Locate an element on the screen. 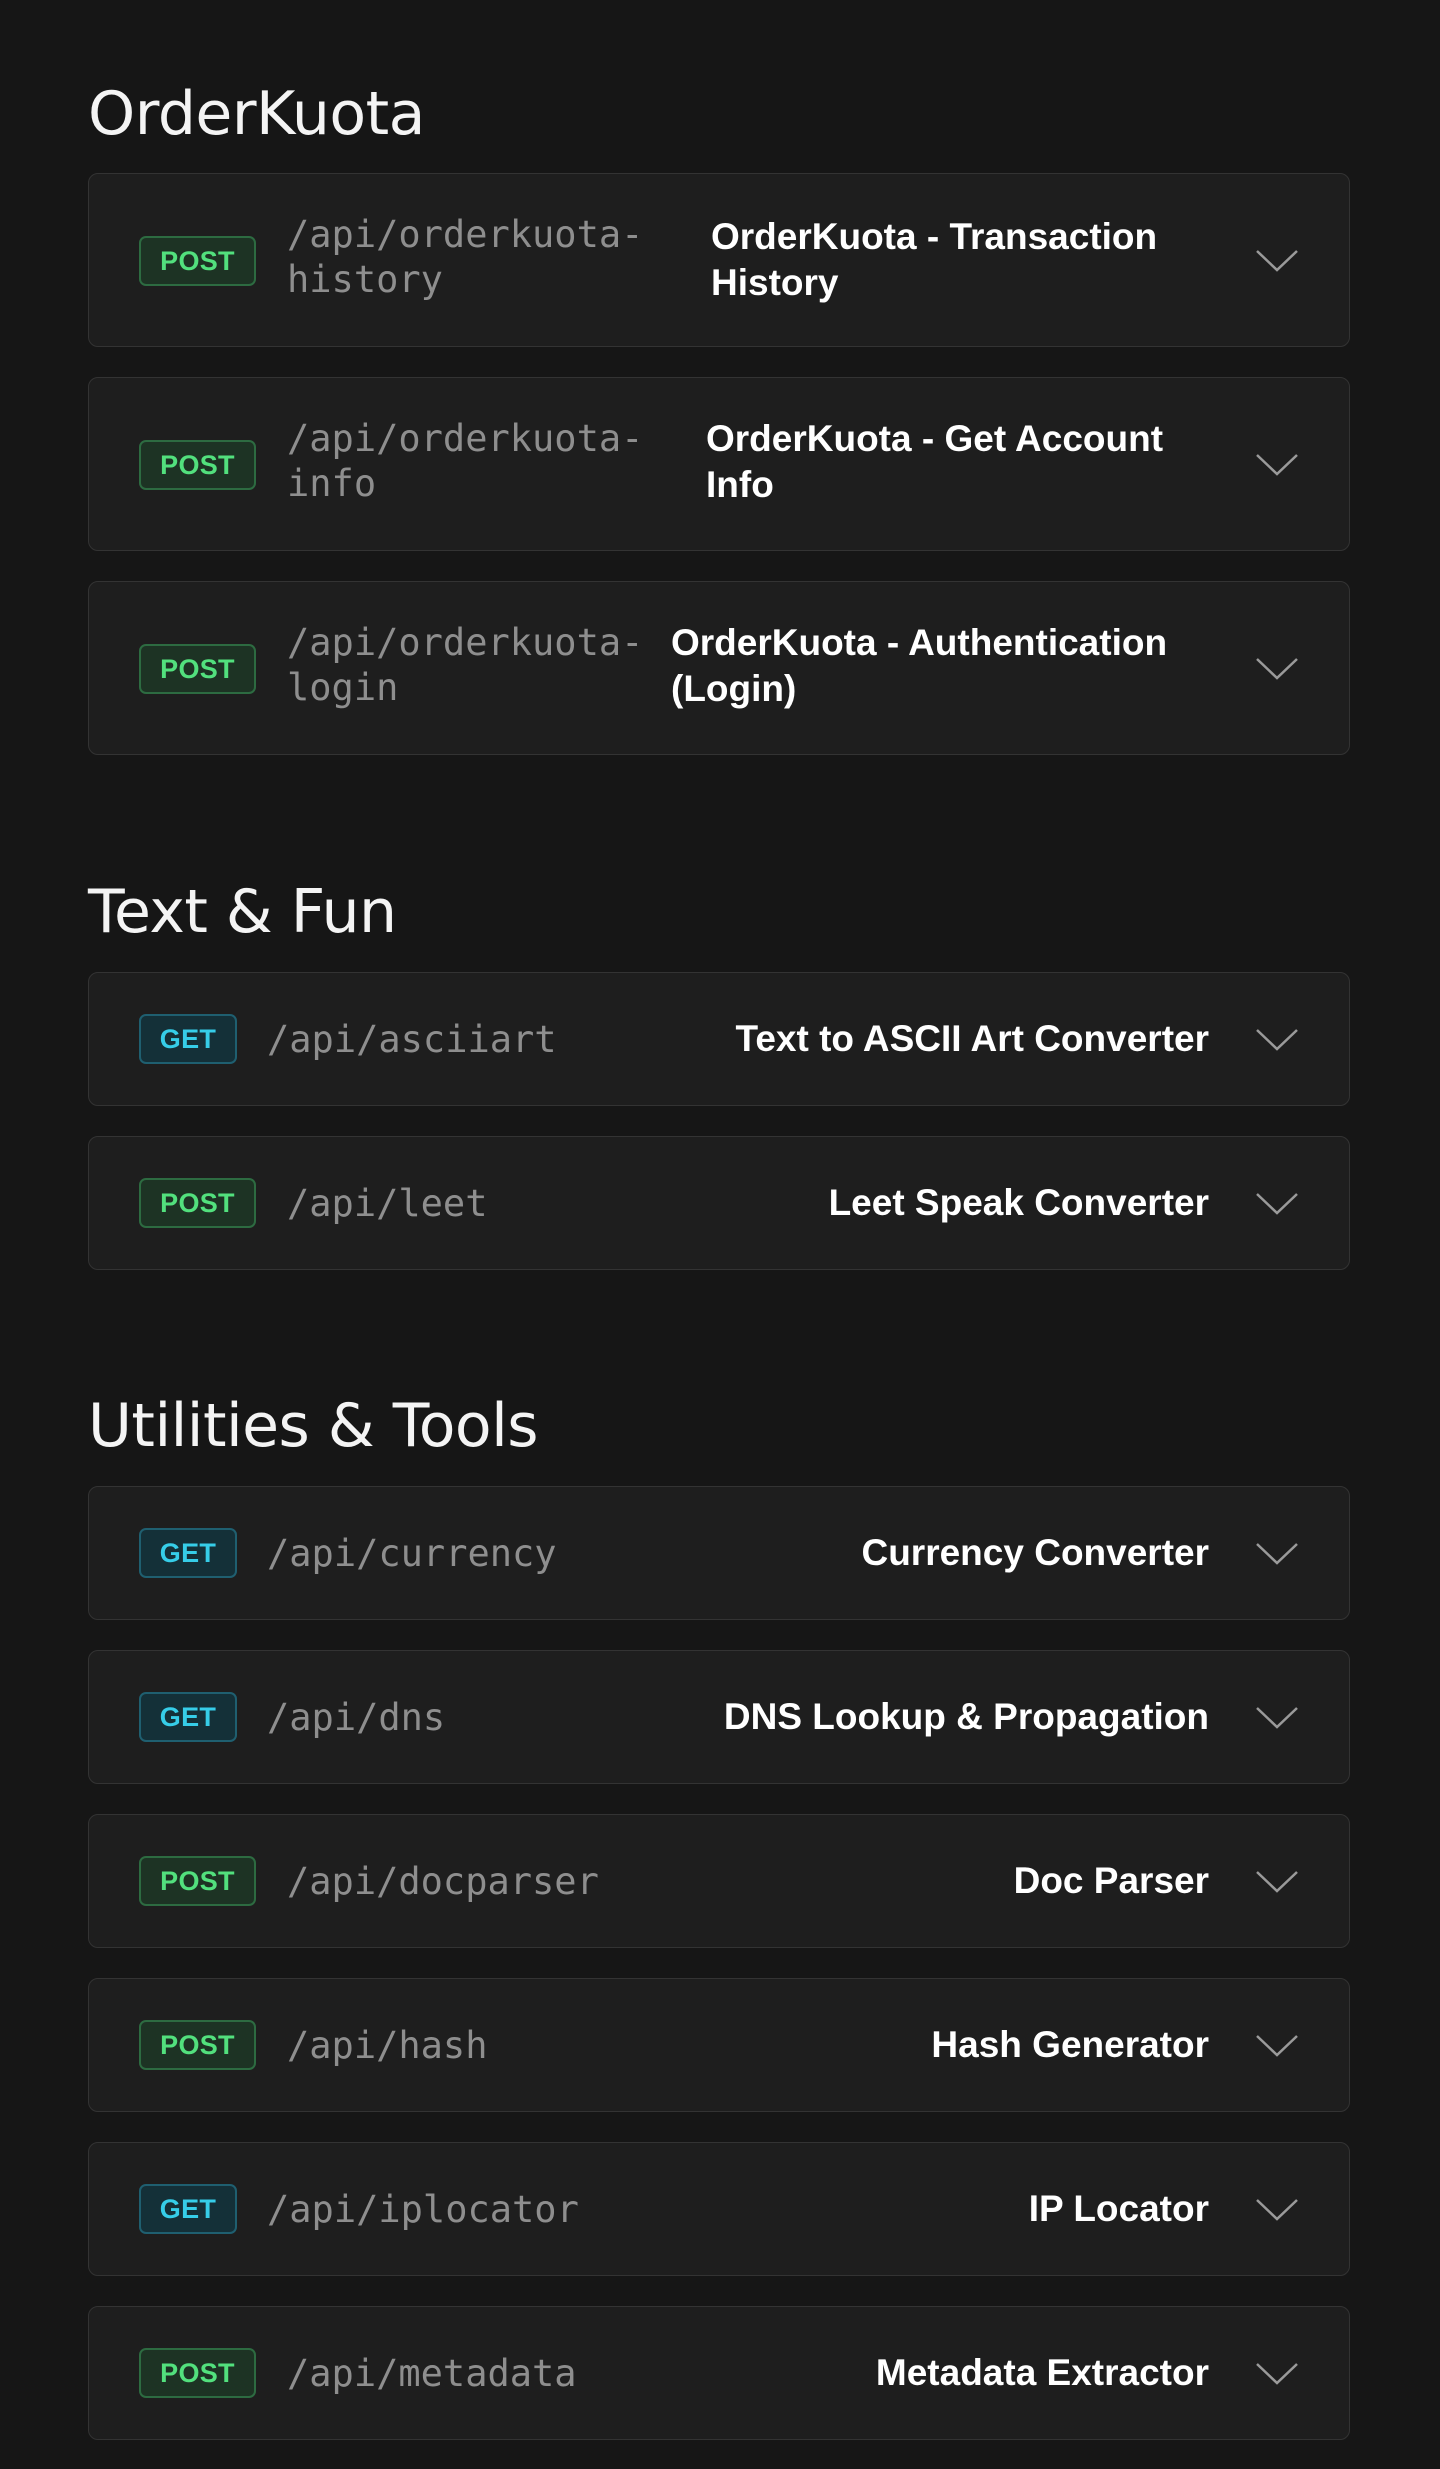  endpoint-description: OrderKuota - Authentication (Login) is located at coordinates (919, 665).